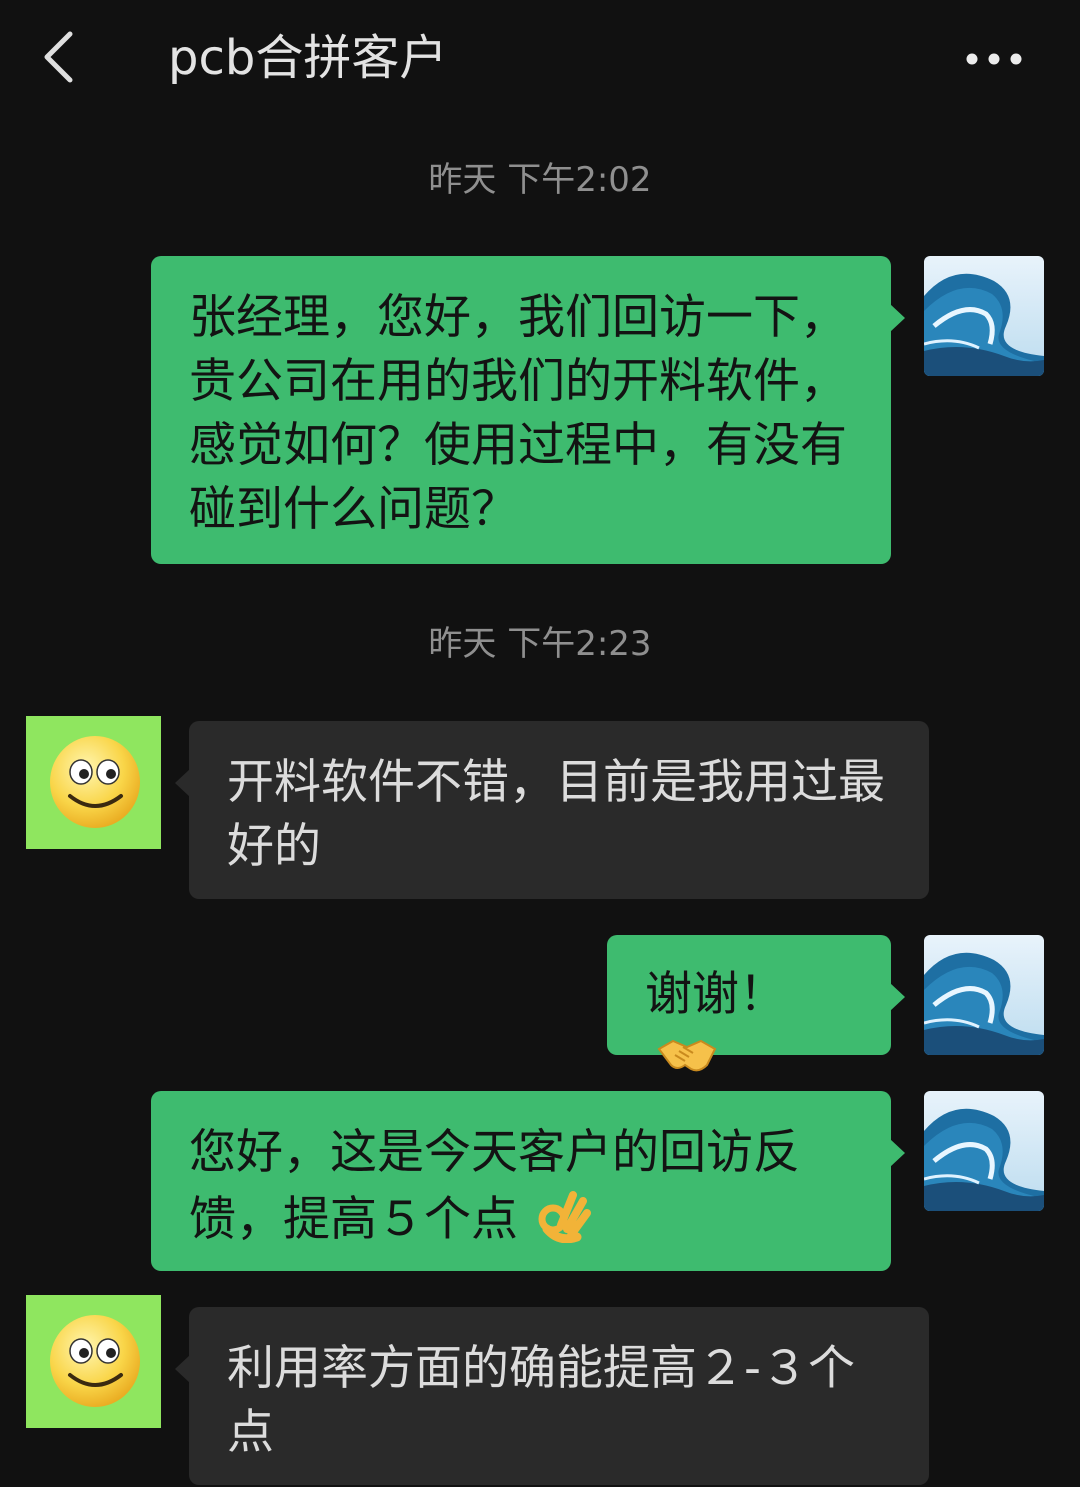  What do you see at coordinates (494, 1186) in the screenshot?
I see `message-text: 您好，这是今天客户的回访反馈，提高５个点` at bounding box center [494, 1186].